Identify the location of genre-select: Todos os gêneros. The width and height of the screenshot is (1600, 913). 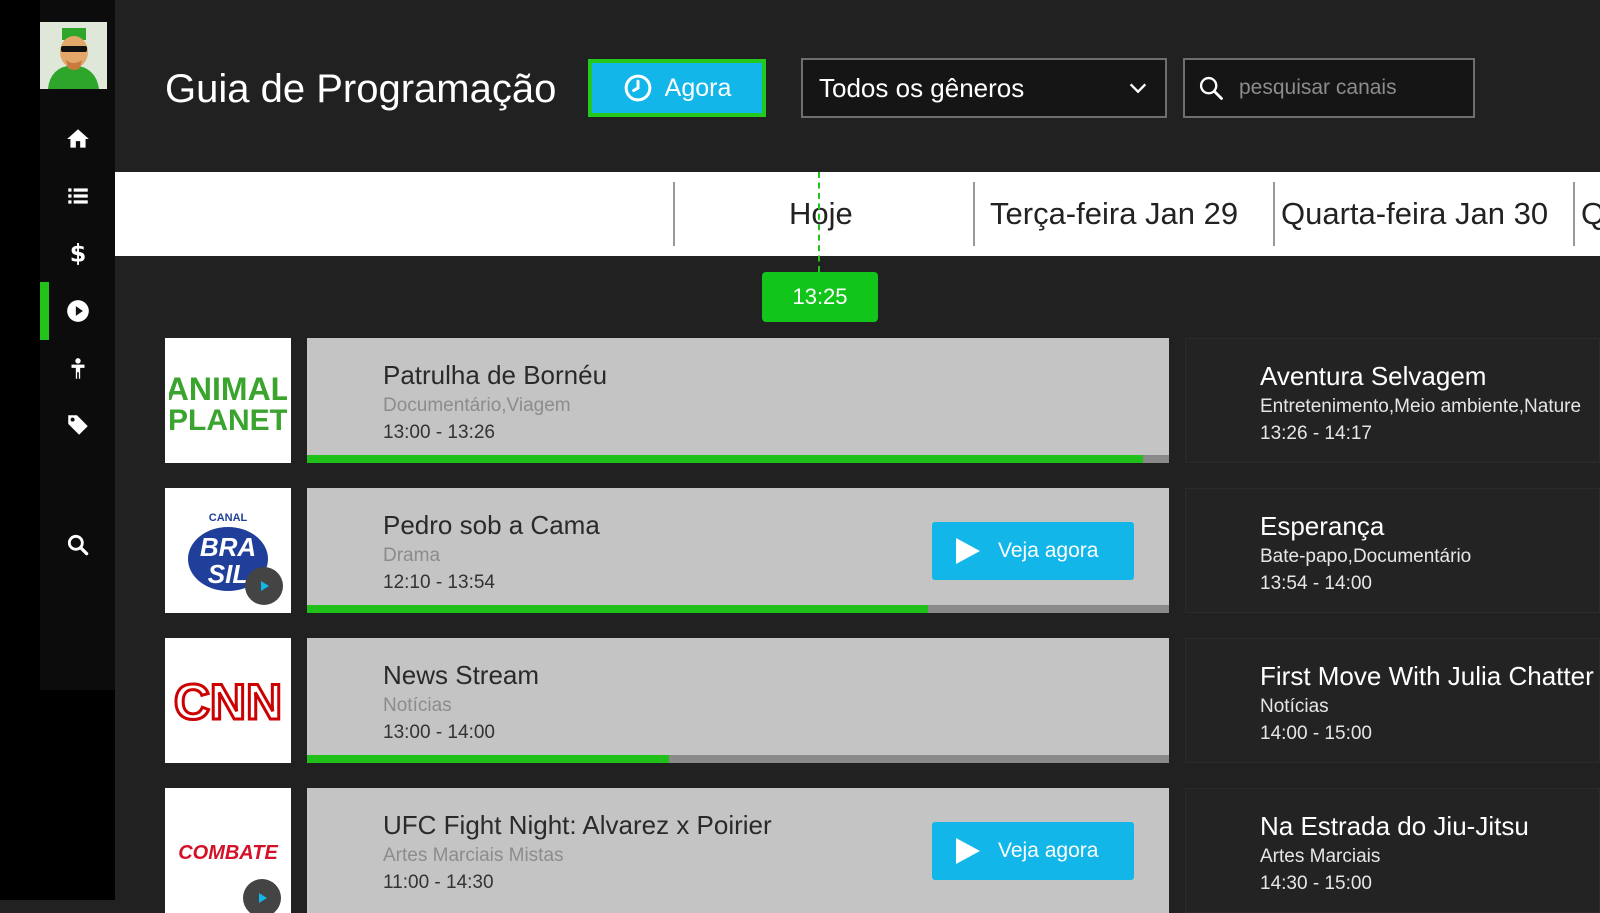
(984, 88).